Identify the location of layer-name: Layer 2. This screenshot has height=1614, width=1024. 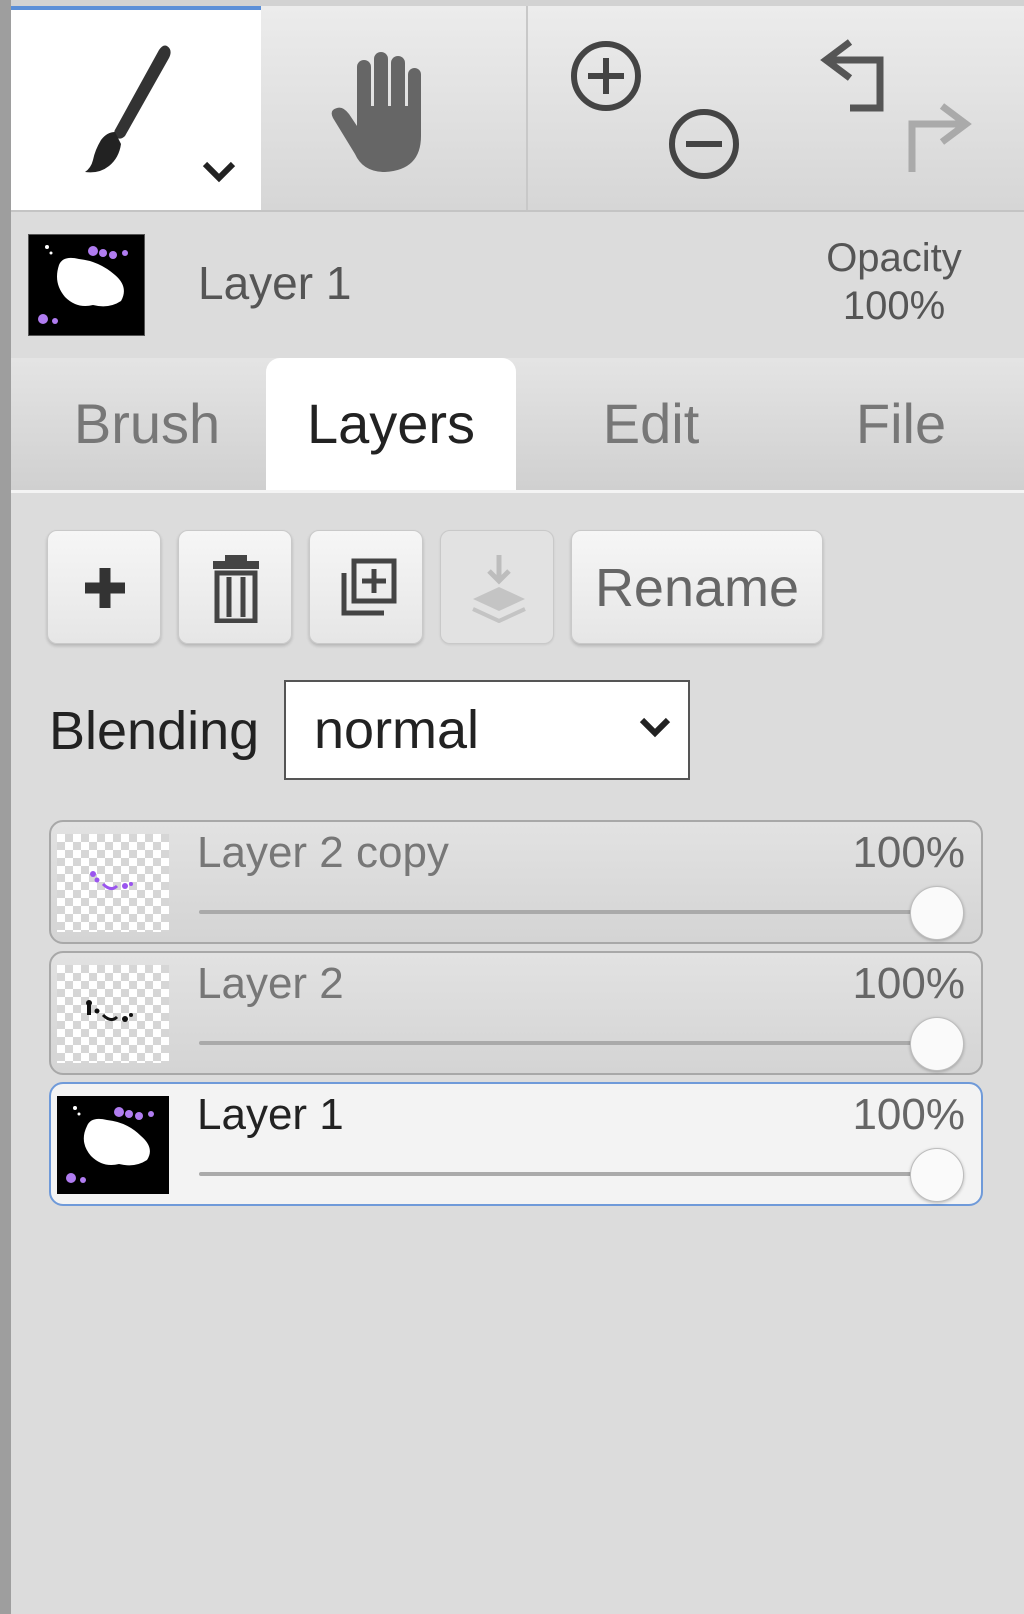
(270, 983).